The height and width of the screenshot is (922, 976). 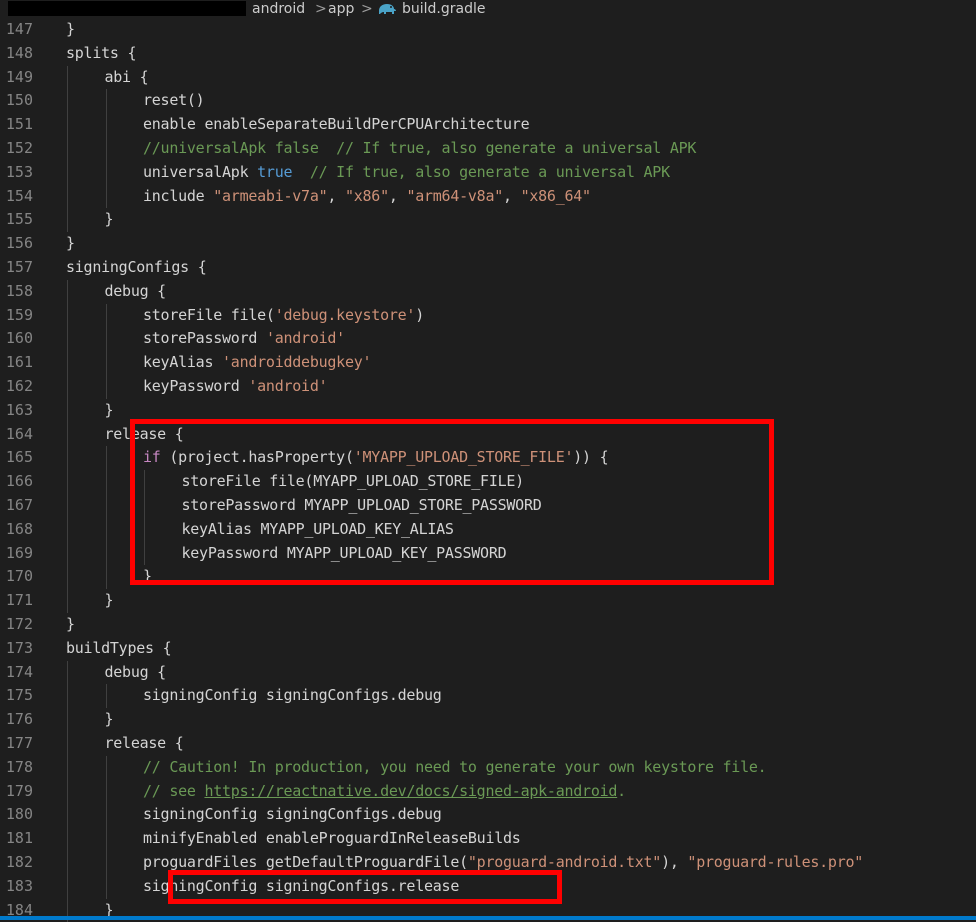 What do you see at coordinates (305, 862) in the screenshot?
I see `code-token: proguardFiles getDefaultProguardFile(` at bounding box center [305, 862].